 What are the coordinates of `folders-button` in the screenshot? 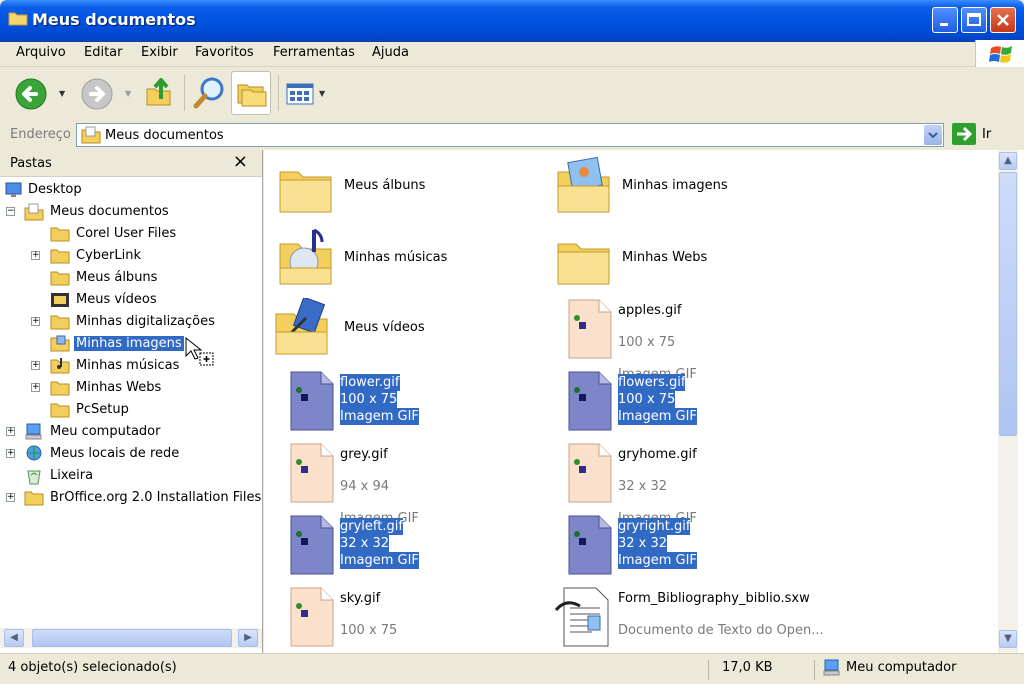 It's located at (251, 93).